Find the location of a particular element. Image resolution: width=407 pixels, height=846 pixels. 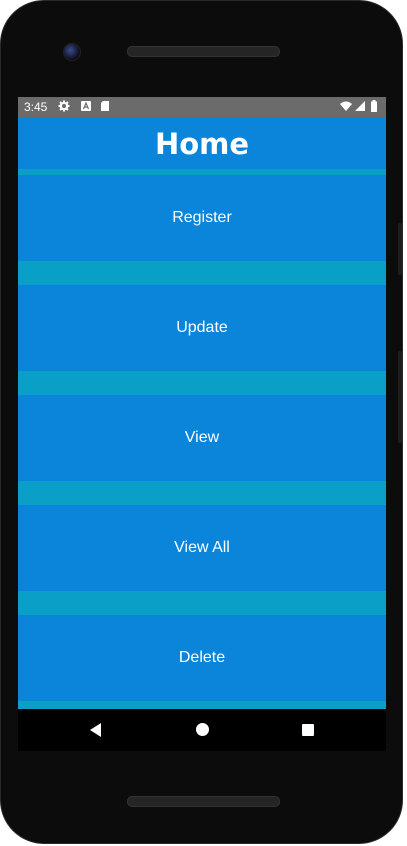

font-a-icon is located at coordinates (86, 106).